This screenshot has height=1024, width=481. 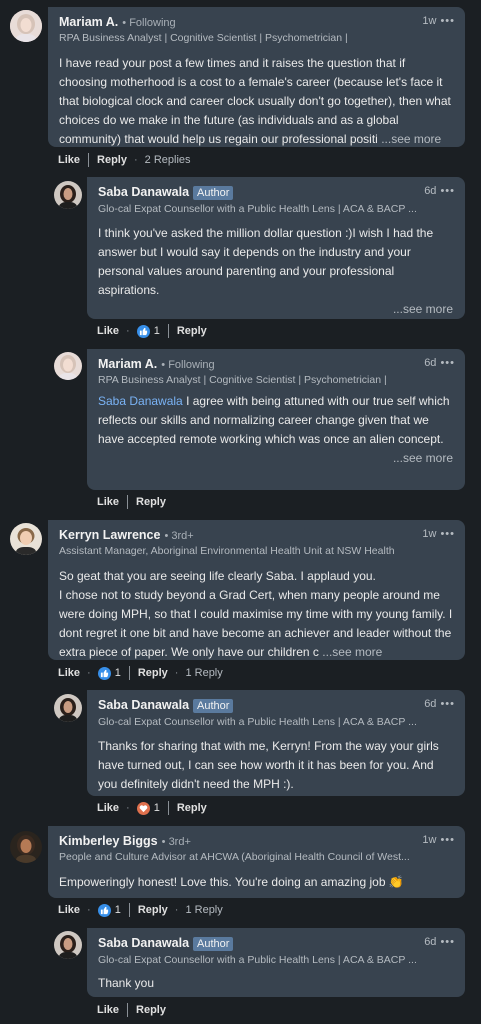 I want to click on replies-count: 2 Replies, so click(x=168, y=160).